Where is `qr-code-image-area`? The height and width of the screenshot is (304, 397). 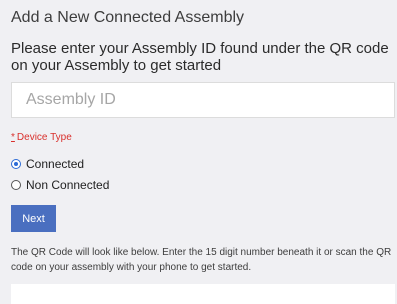 qr-code-image-area is located at coordinates (203, 294).